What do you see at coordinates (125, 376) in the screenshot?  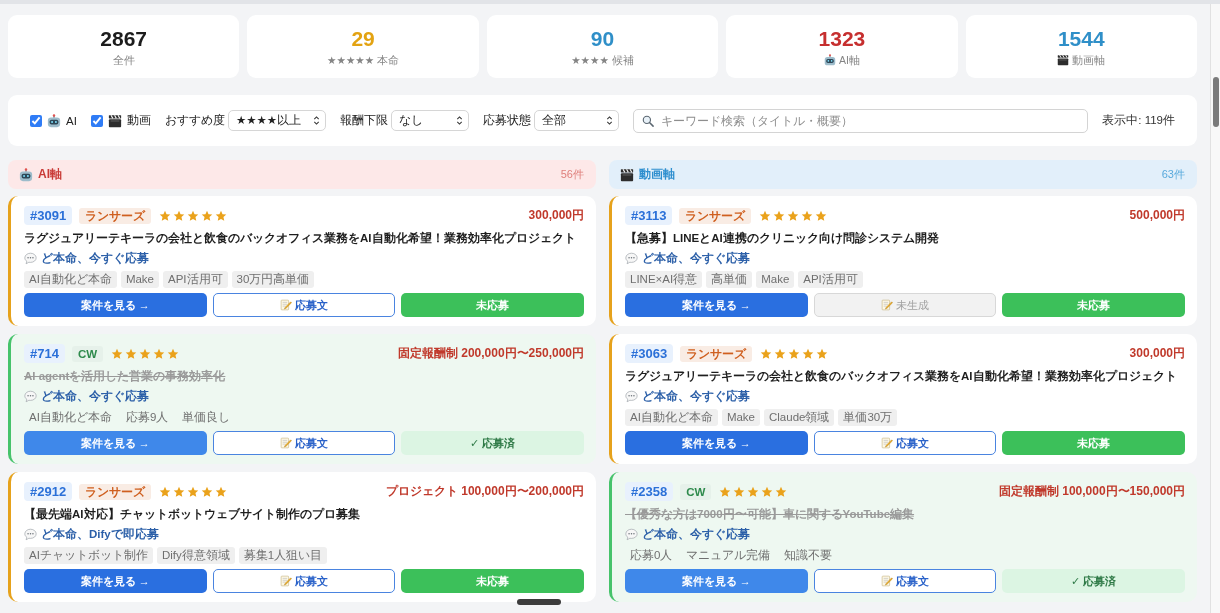 I see `job-title: AI agentを活用した営業の事務効率化` at bounding box center [125, 376].